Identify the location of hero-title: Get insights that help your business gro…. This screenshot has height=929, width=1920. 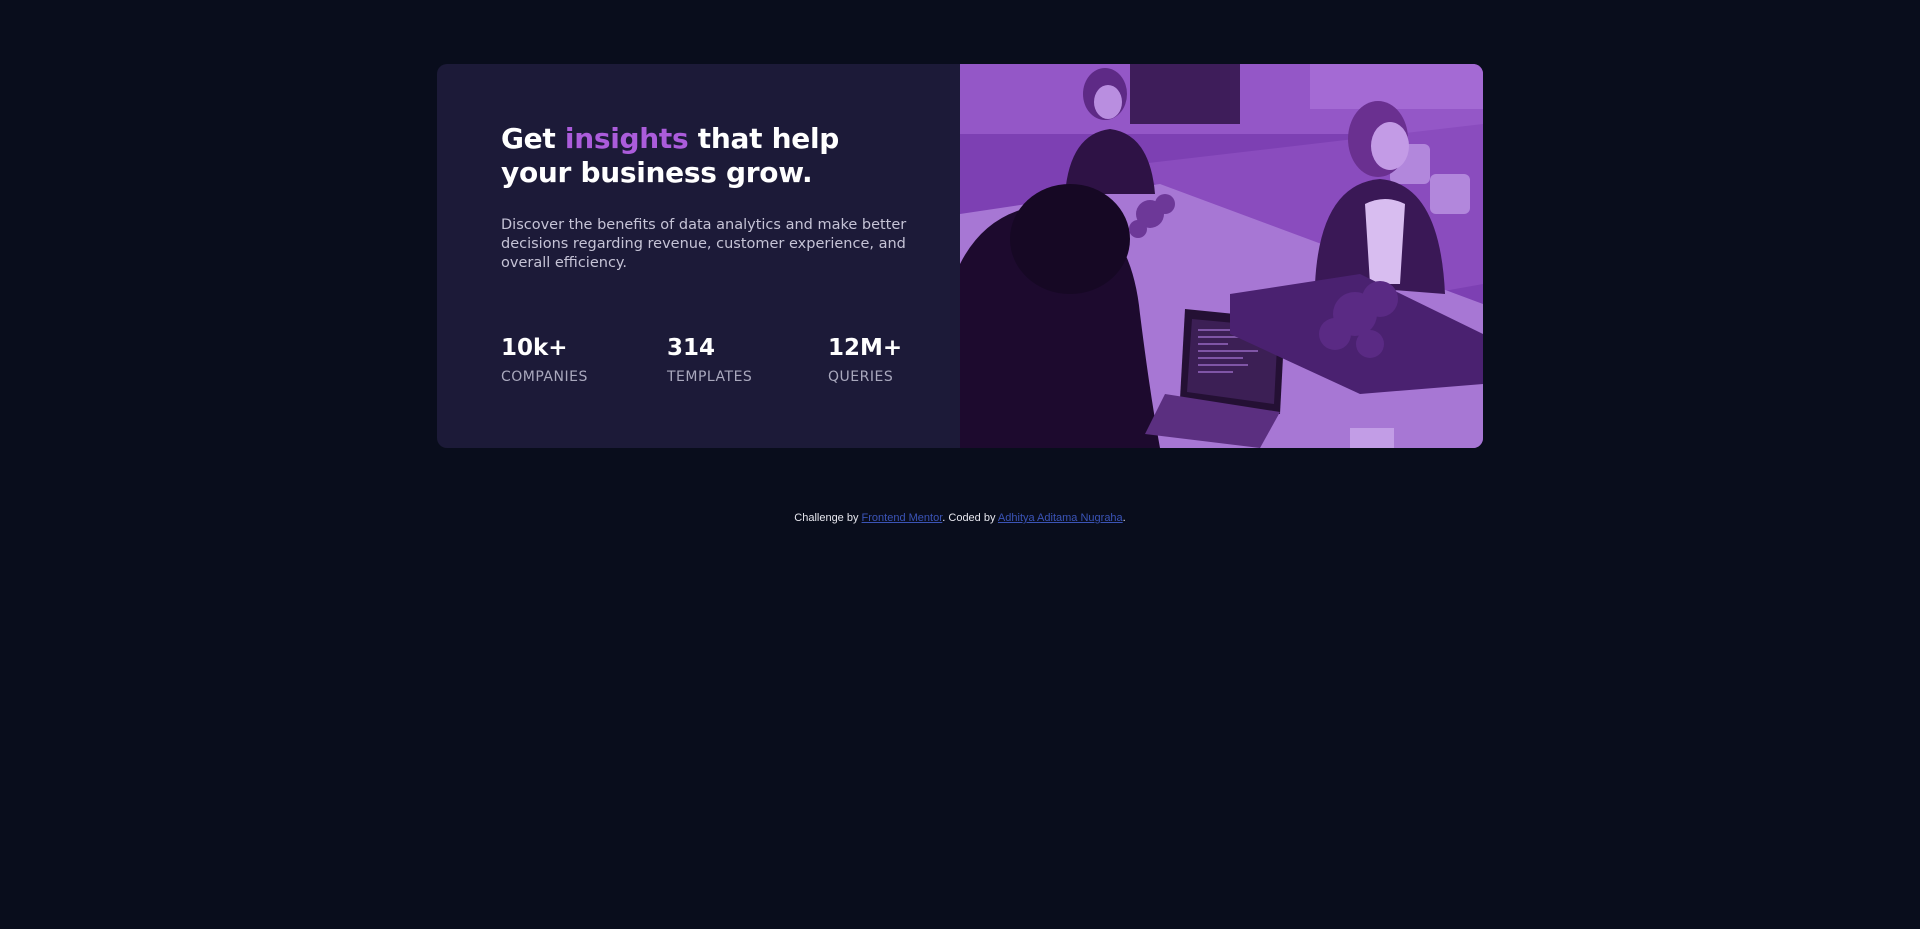
(701, 156).